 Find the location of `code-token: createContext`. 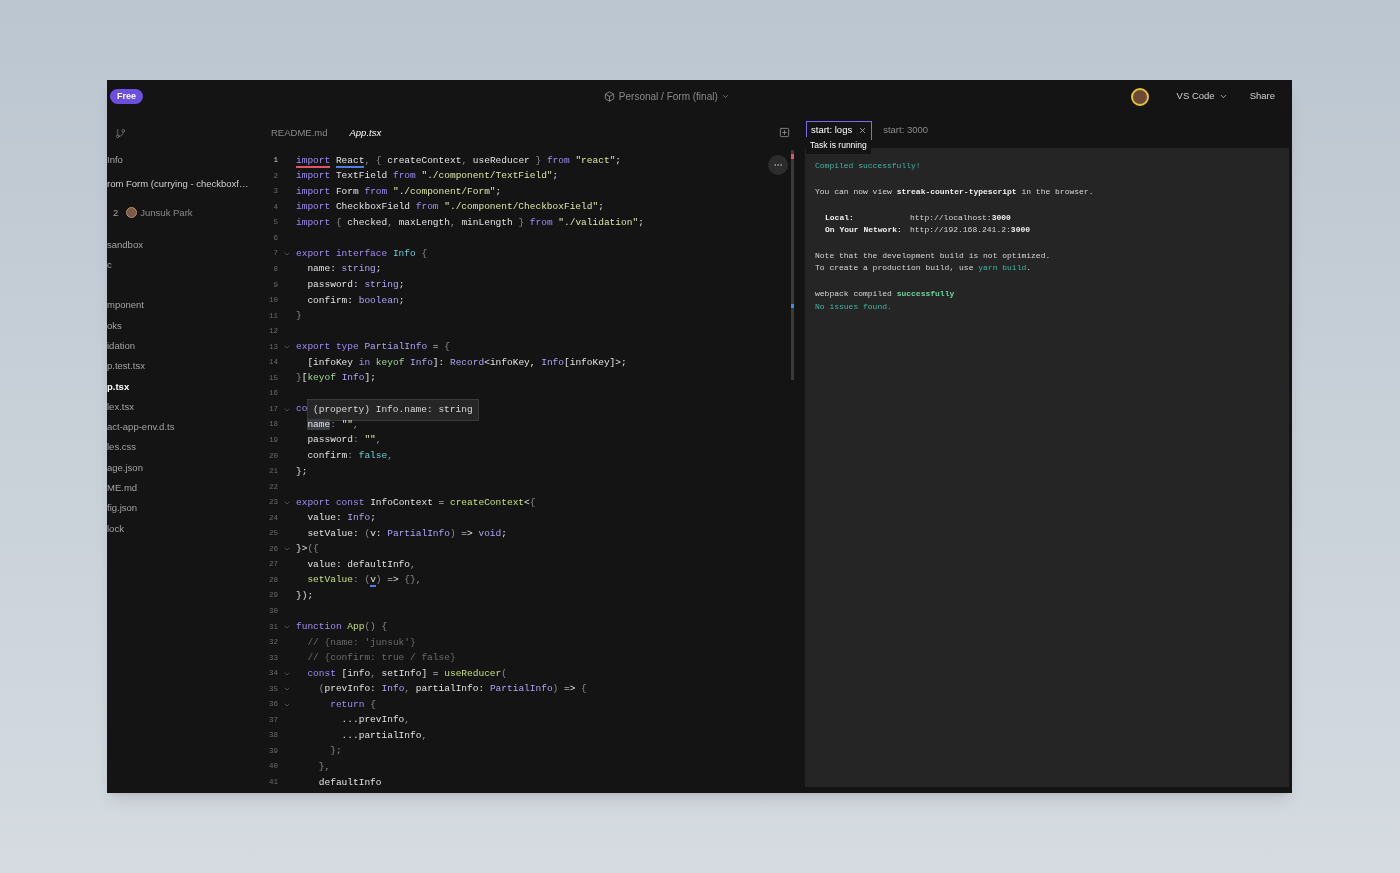

code-token: createContext is located at coordinates (424, 160).